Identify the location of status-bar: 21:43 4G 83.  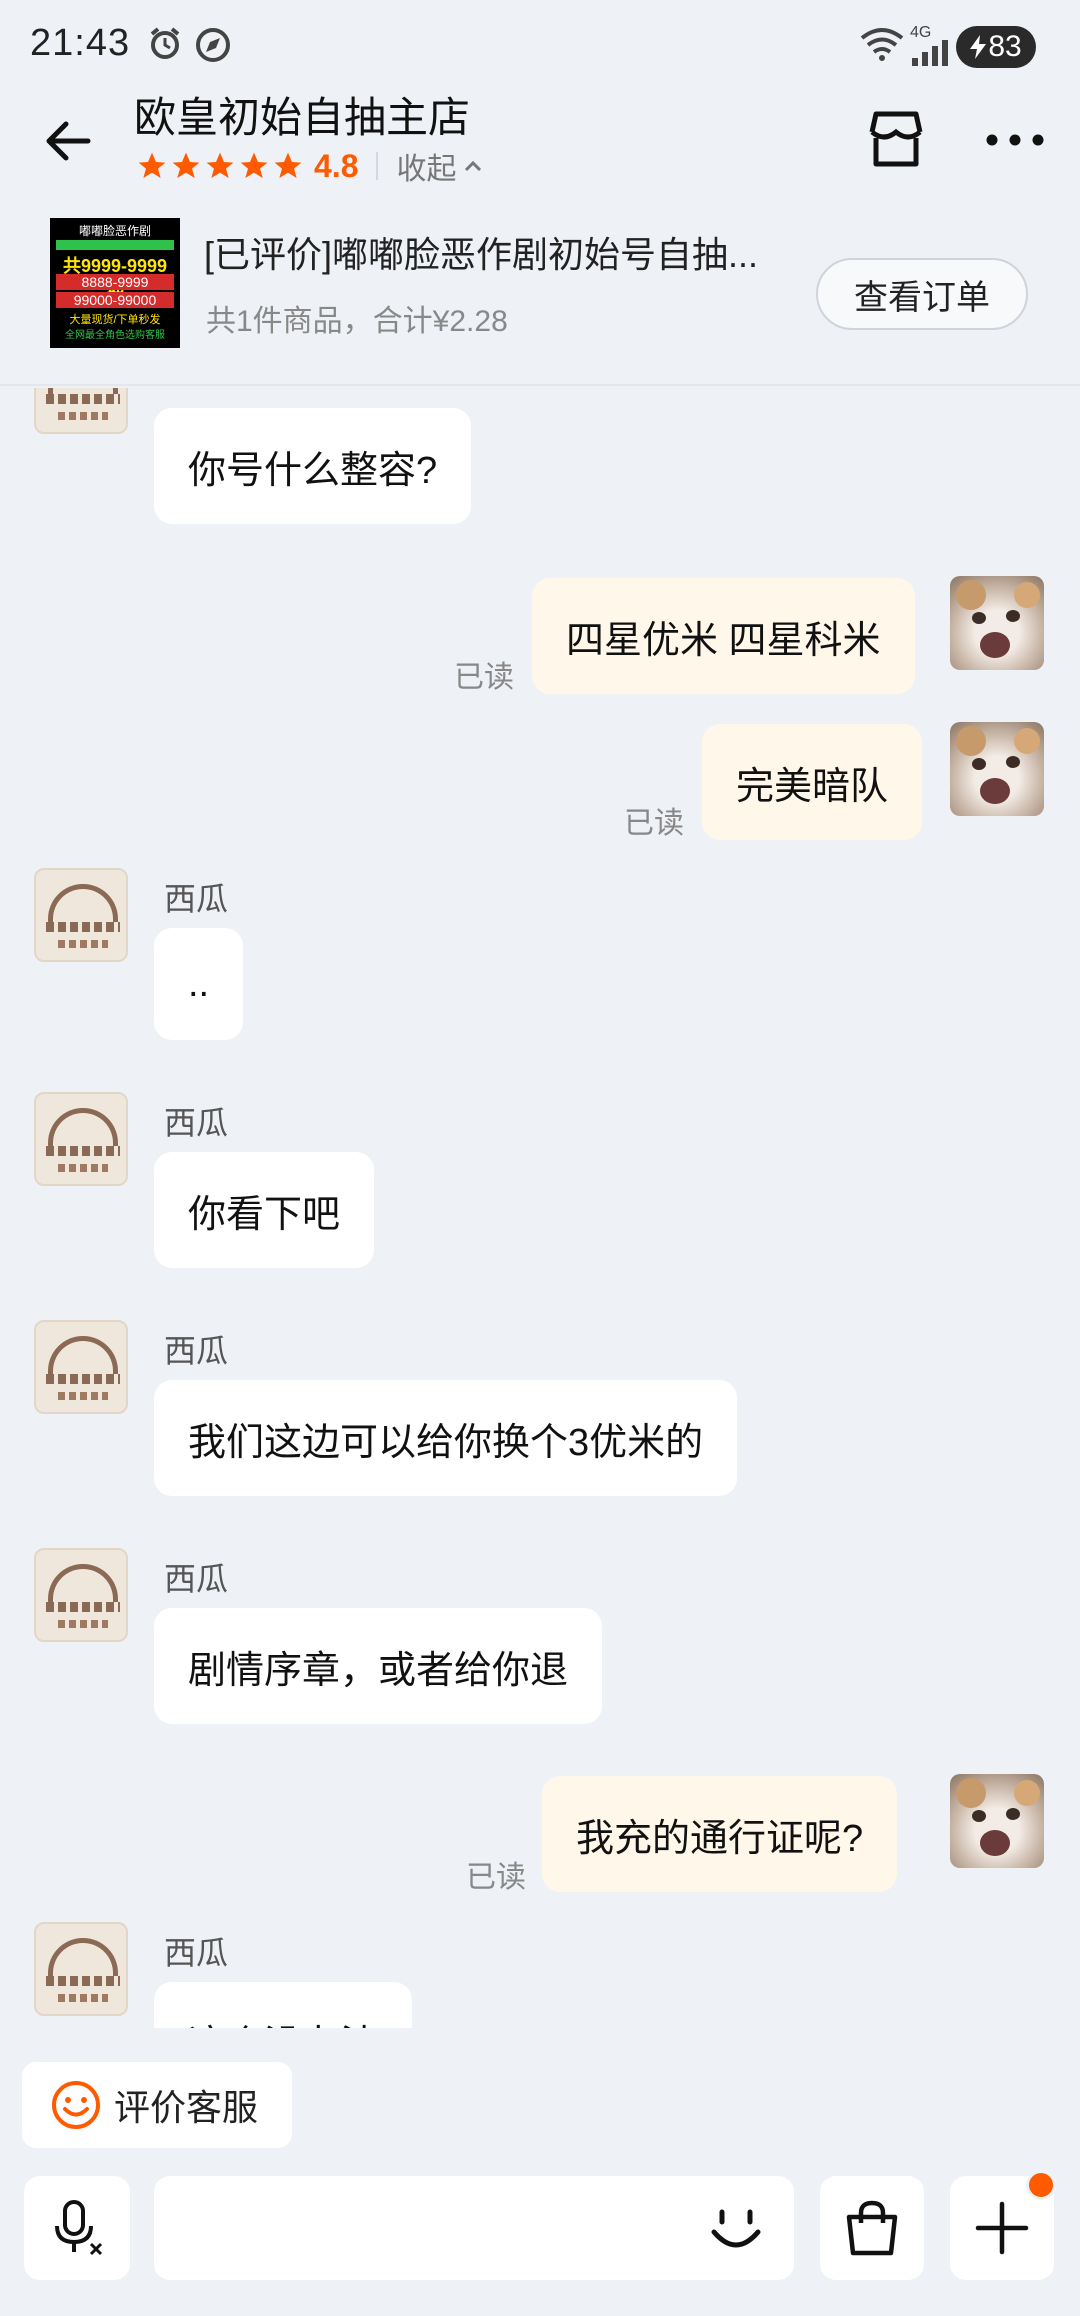
(540, 40).